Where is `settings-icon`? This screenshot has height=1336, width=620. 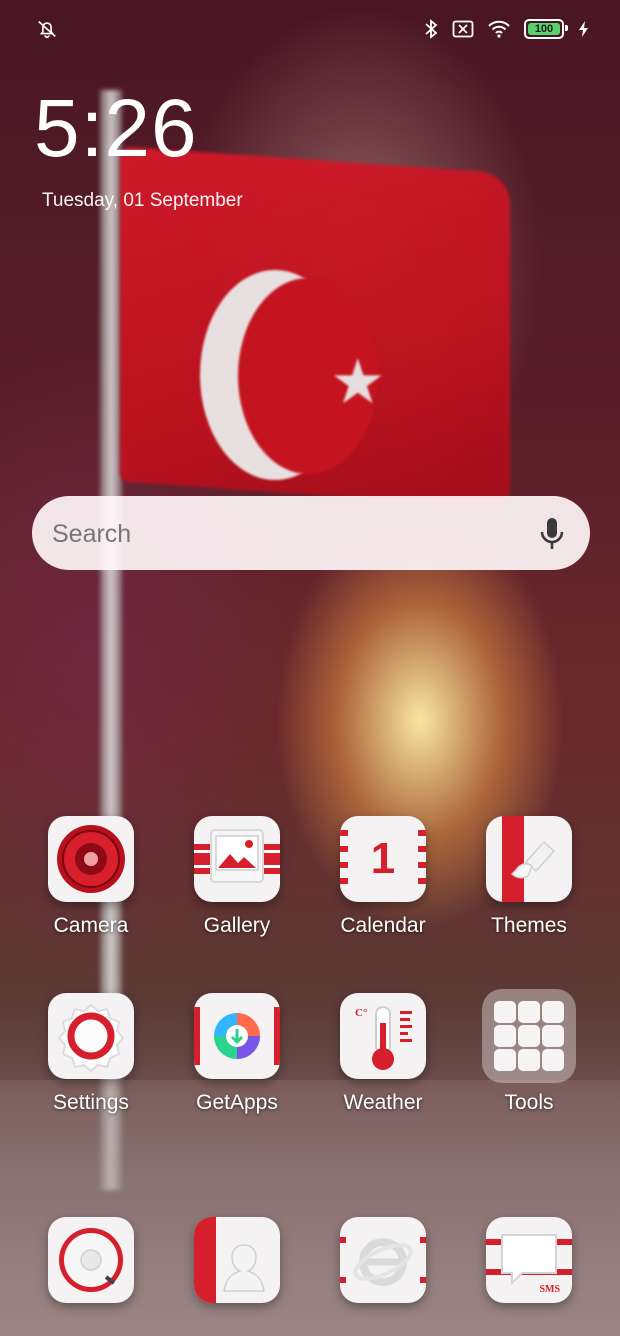 settings-icon is located at coordinates (91, 1036).